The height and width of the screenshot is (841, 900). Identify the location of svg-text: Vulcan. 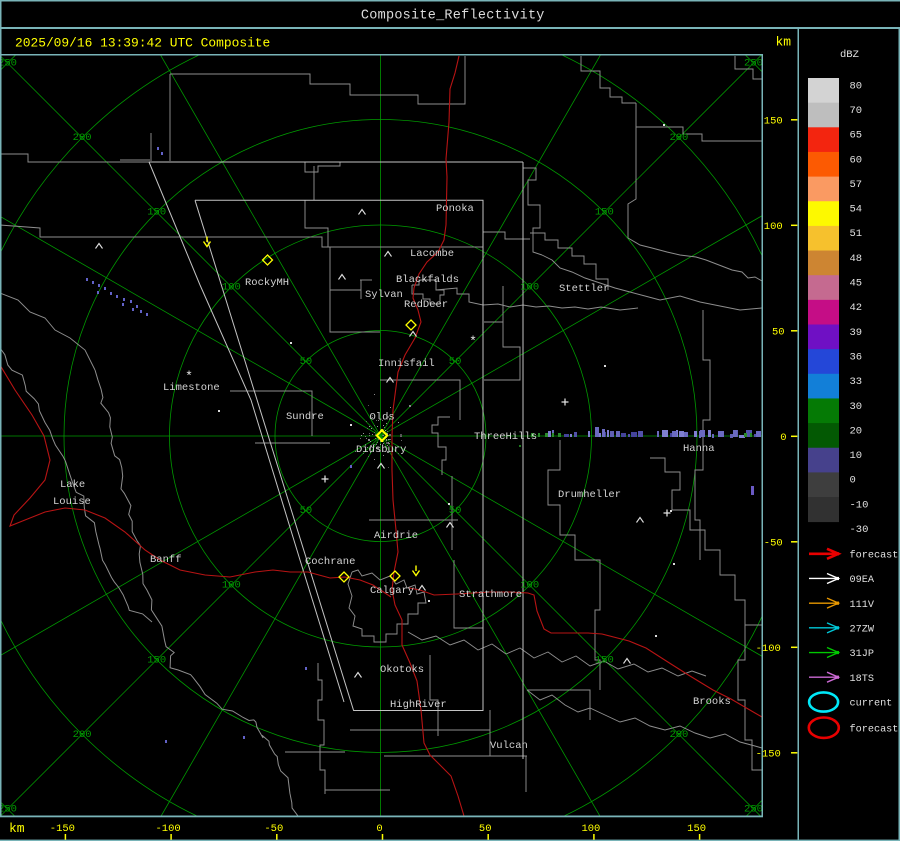
(509, 746).